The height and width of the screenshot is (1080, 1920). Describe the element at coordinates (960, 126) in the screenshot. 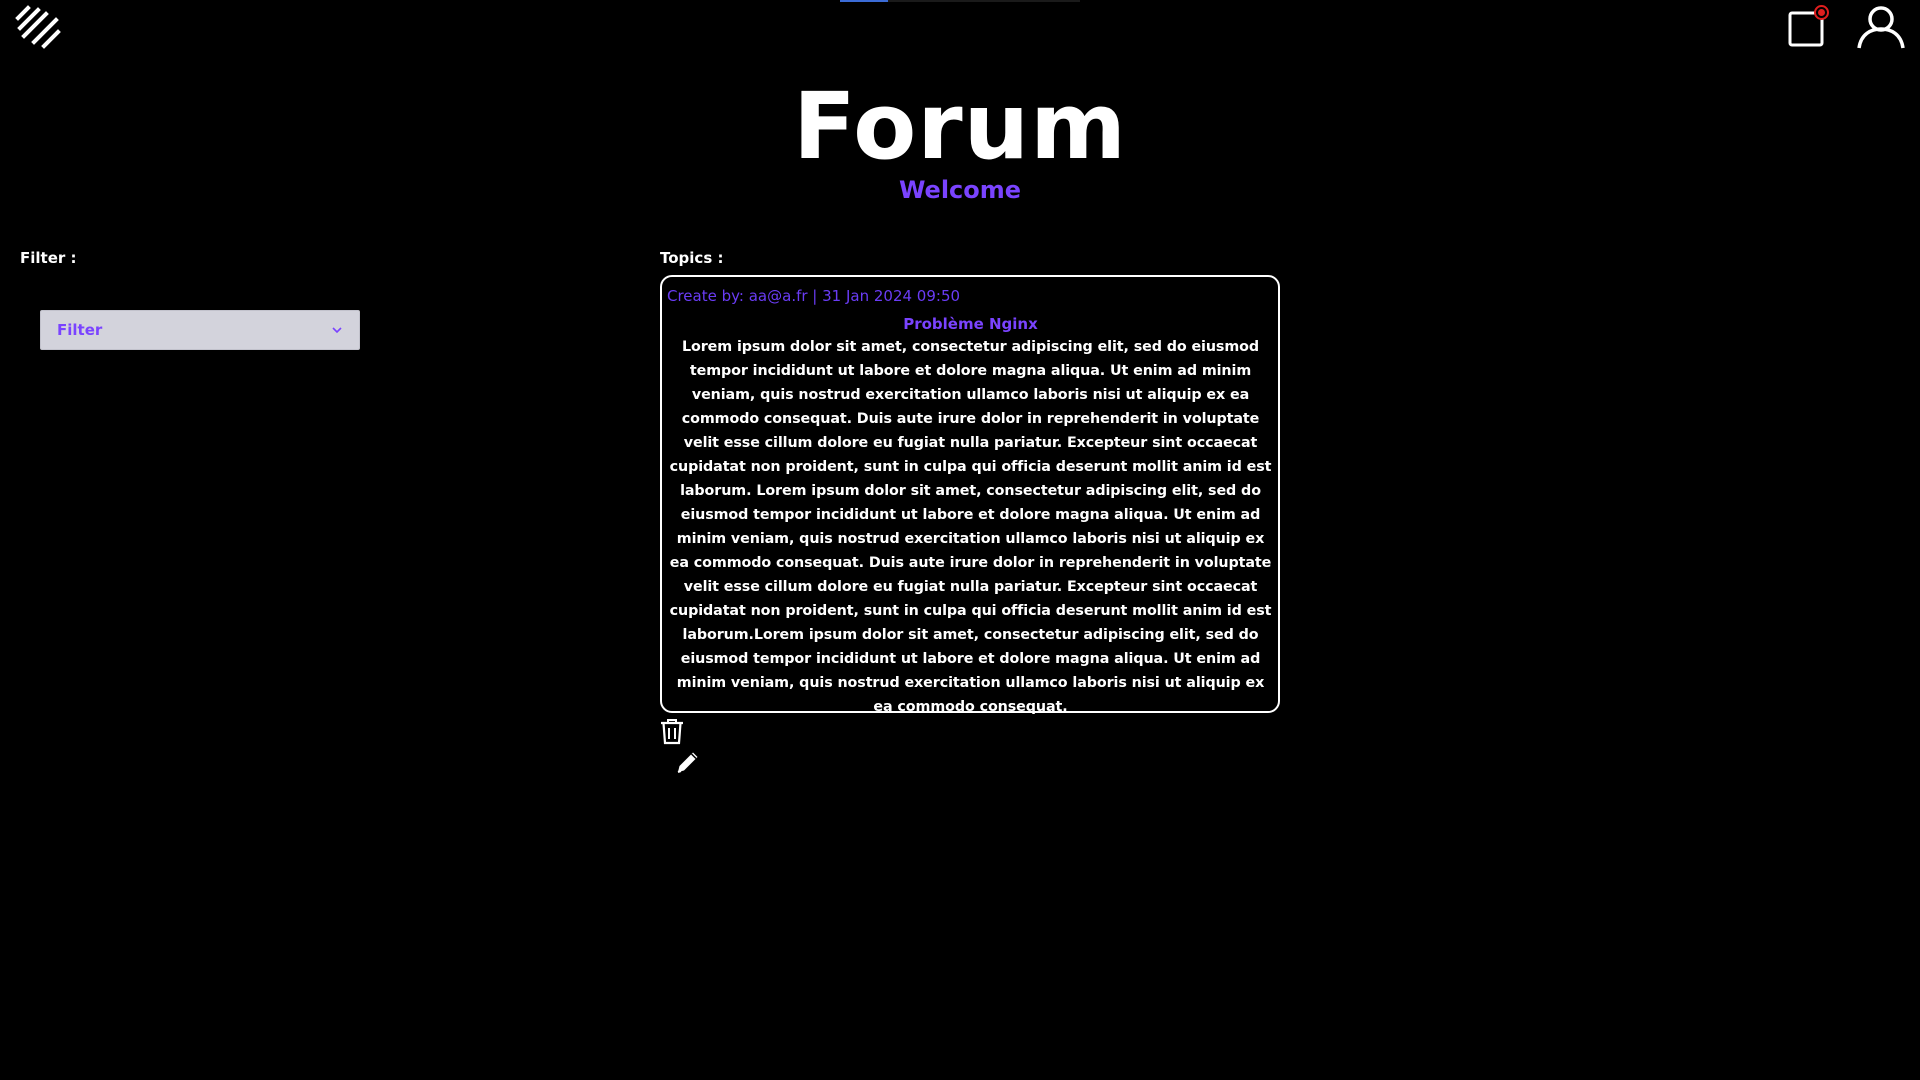

I see `page-title: Forum` at that location.